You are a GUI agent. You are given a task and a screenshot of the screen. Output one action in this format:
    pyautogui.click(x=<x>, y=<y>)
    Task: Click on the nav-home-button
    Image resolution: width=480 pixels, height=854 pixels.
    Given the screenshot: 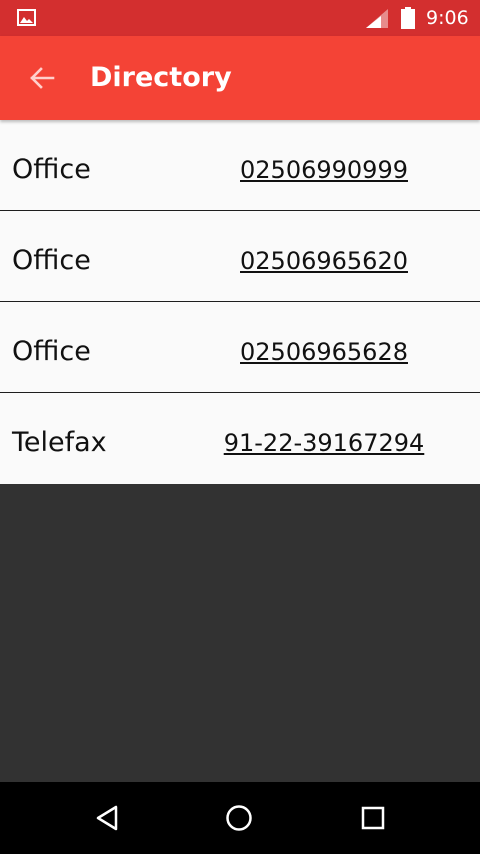 What is the action you would take?
    pyautogui.click(x=239, y=818)
    